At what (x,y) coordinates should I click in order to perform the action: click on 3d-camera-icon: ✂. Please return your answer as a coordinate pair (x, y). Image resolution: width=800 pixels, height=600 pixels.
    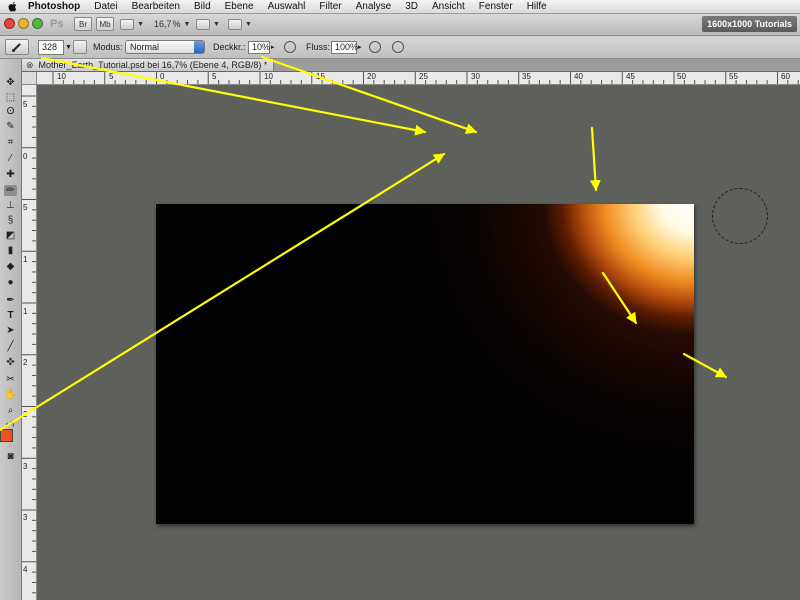
    Looking at the image, I should click on (10, 379).